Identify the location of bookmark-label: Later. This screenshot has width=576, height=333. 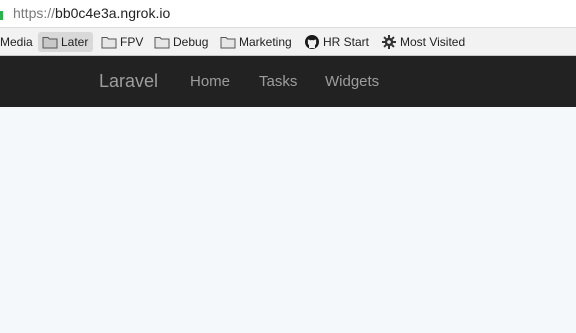
(75, 42).